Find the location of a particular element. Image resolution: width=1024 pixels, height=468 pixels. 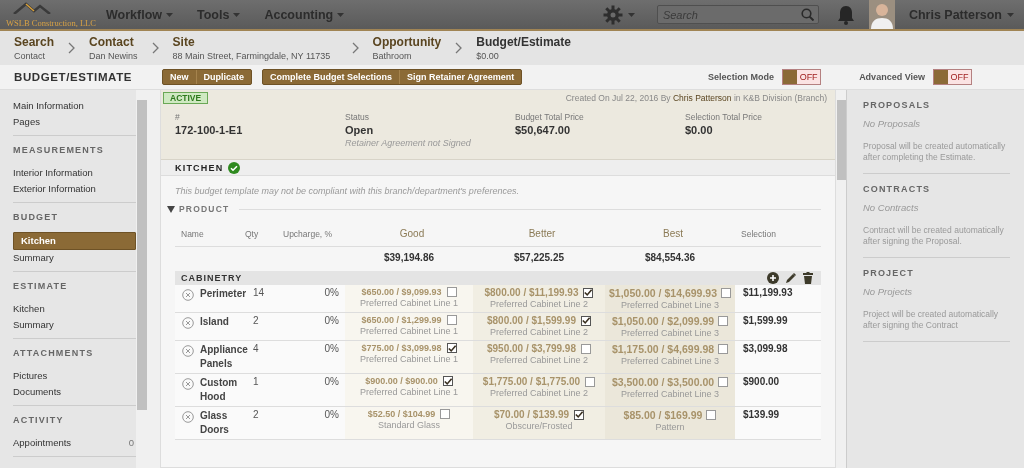

option-name: Preferred Cabinet Line 1 is located at coordinates (409, 359).